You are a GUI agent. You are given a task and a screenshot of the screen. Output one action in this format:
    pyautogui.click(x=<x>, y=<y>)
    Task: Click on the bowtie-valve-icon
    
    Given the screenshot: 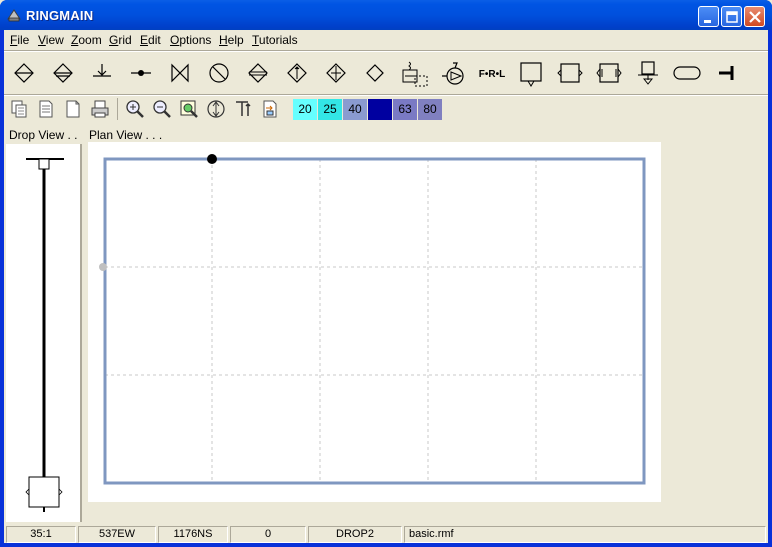 What is the action you would take?
    pyautogui.click(x=180, y=73)
    